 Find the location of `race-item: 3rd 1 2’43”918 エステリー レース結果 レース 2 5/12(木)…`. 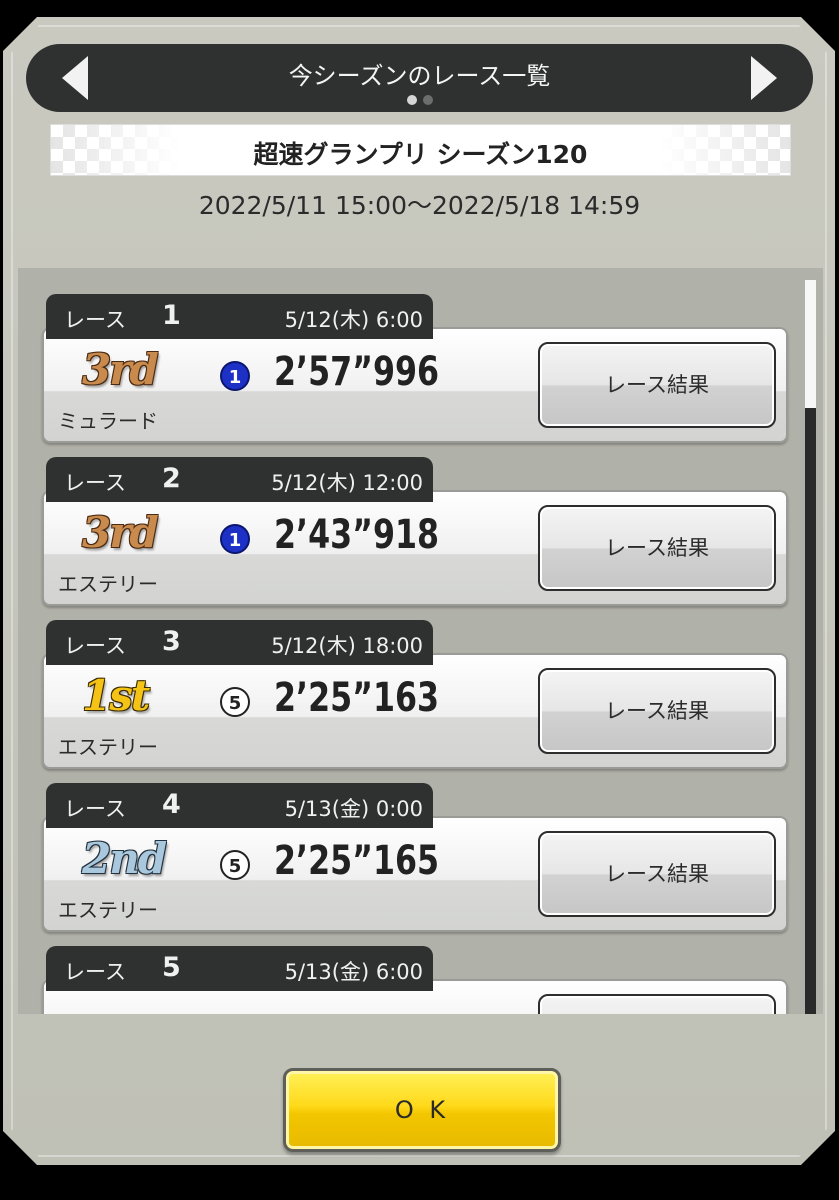

race-item: 3rd 1 2’43”918 エステリー レース結果 レース 2 5/12(木)… is located at coordinates (415, 532).